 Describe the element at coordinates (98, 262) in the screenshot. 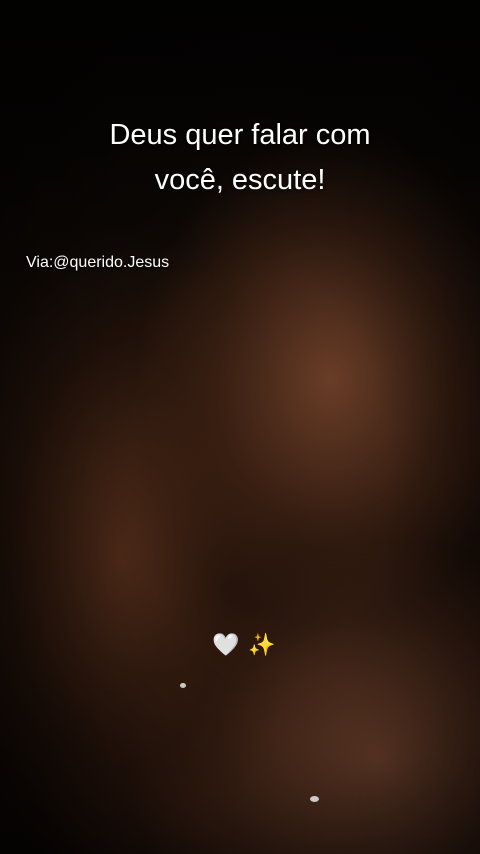

I see `credit-text: Via:@querido.Jesus` at that location.